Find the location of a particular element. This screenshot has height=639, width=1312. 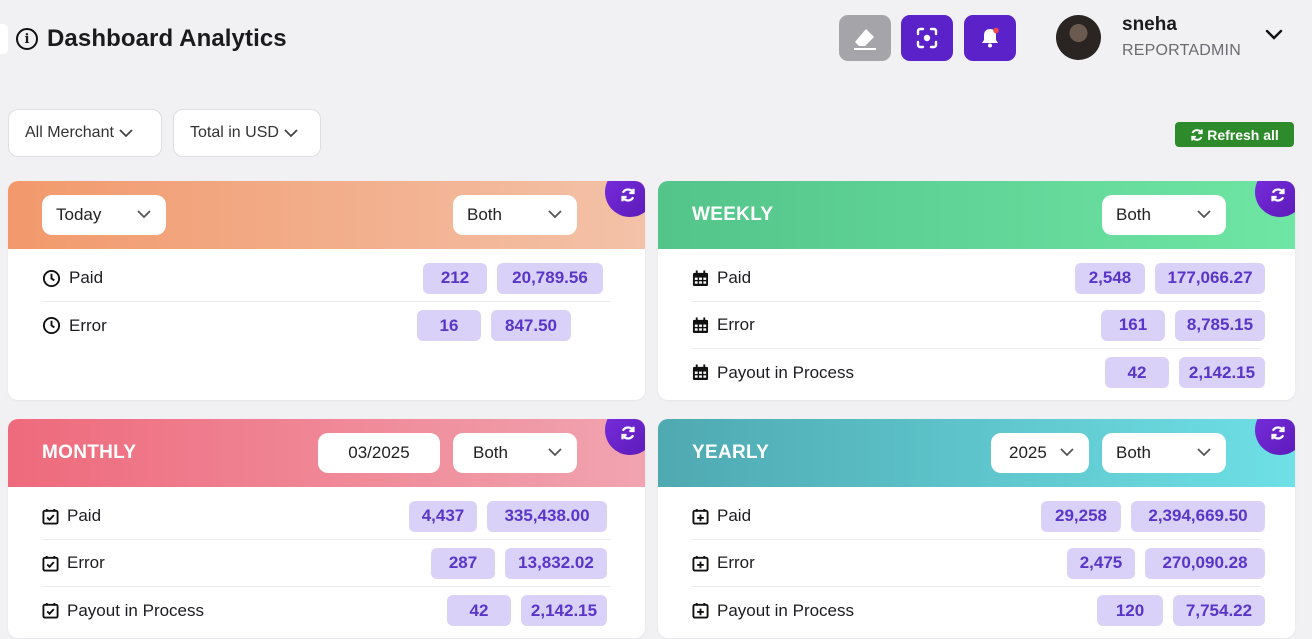

eraser-icon is located at coordinates (865, 39).